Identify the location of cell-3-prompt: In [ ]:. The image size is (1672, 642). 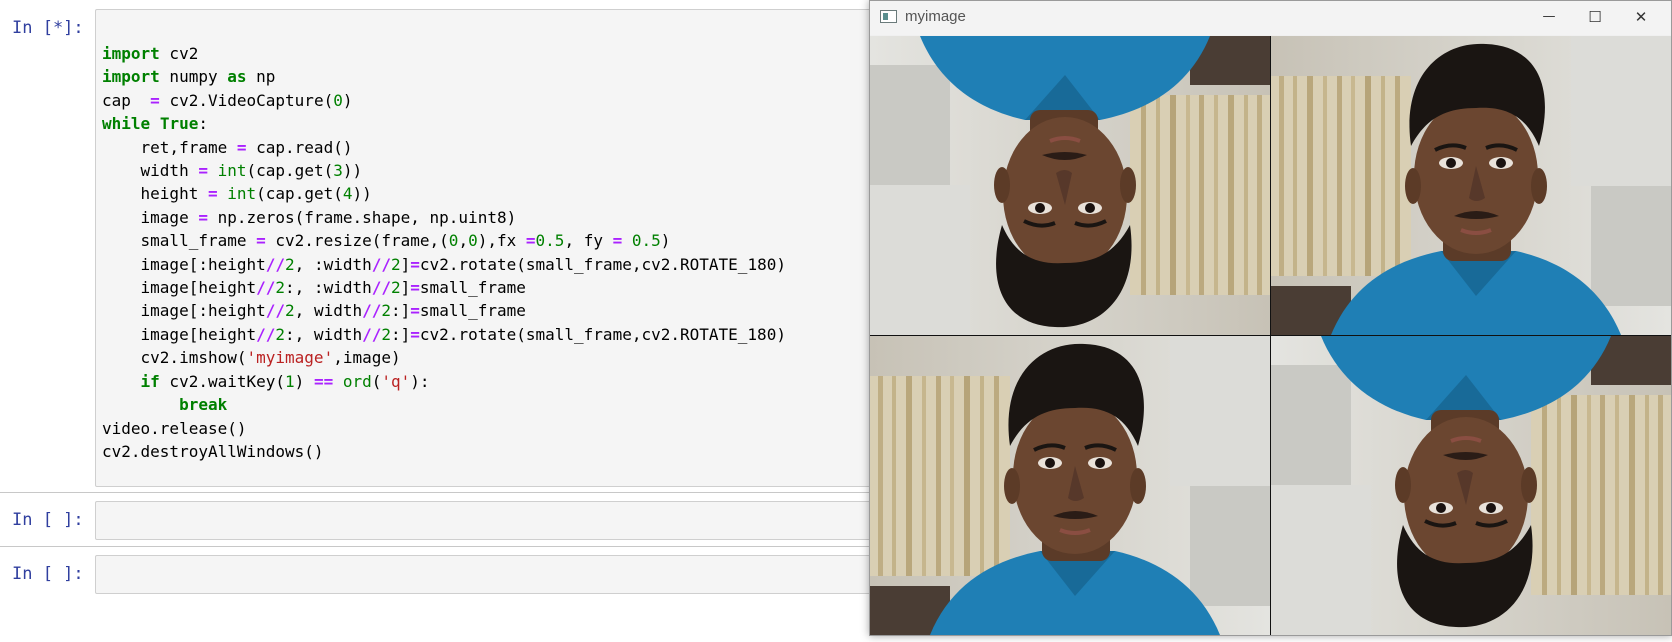
(48, 574).